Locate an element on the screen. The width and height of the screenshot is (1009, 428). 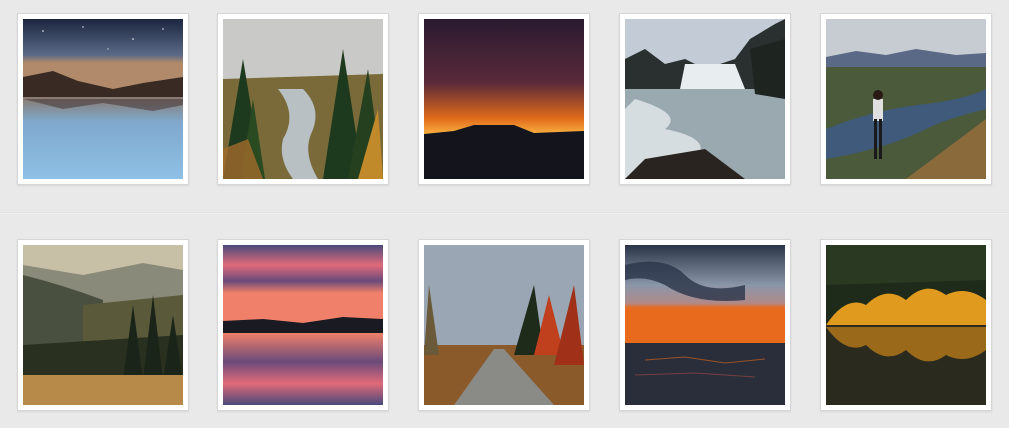
photo-starry-lake is located at coordinates (103, 99).